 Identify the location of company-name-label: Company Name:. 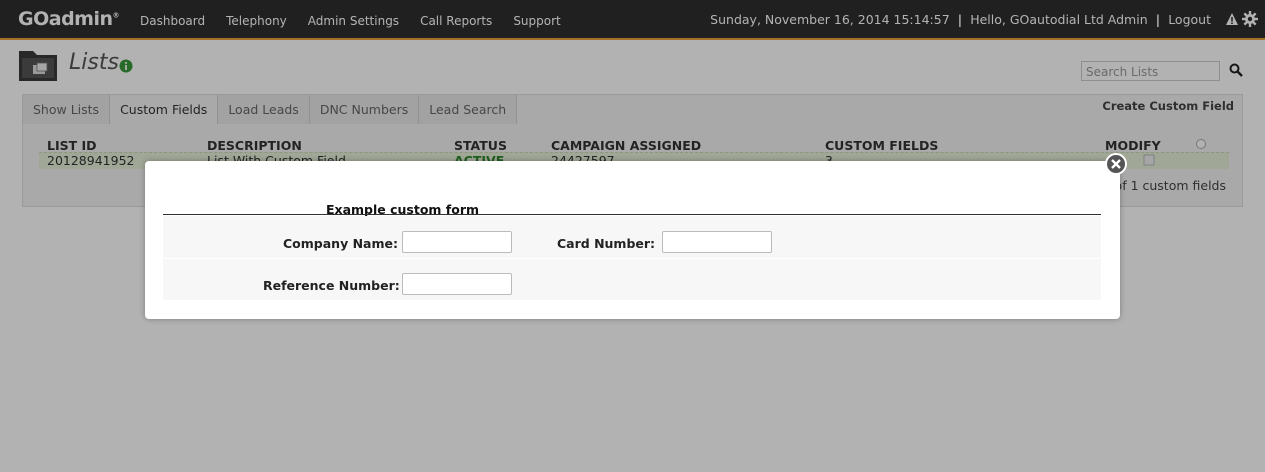
(340, 243).